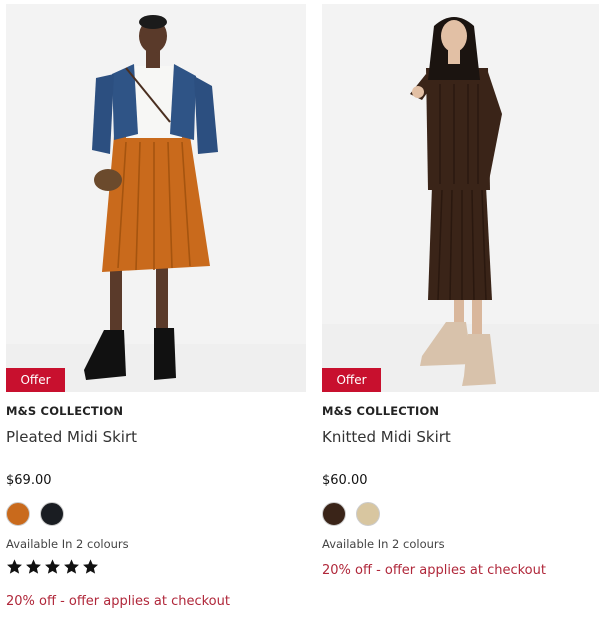  Describe the element at coordinates (386, 437) in the screenshot. I see `product-name: Knitted Midi Skirt` at that location.